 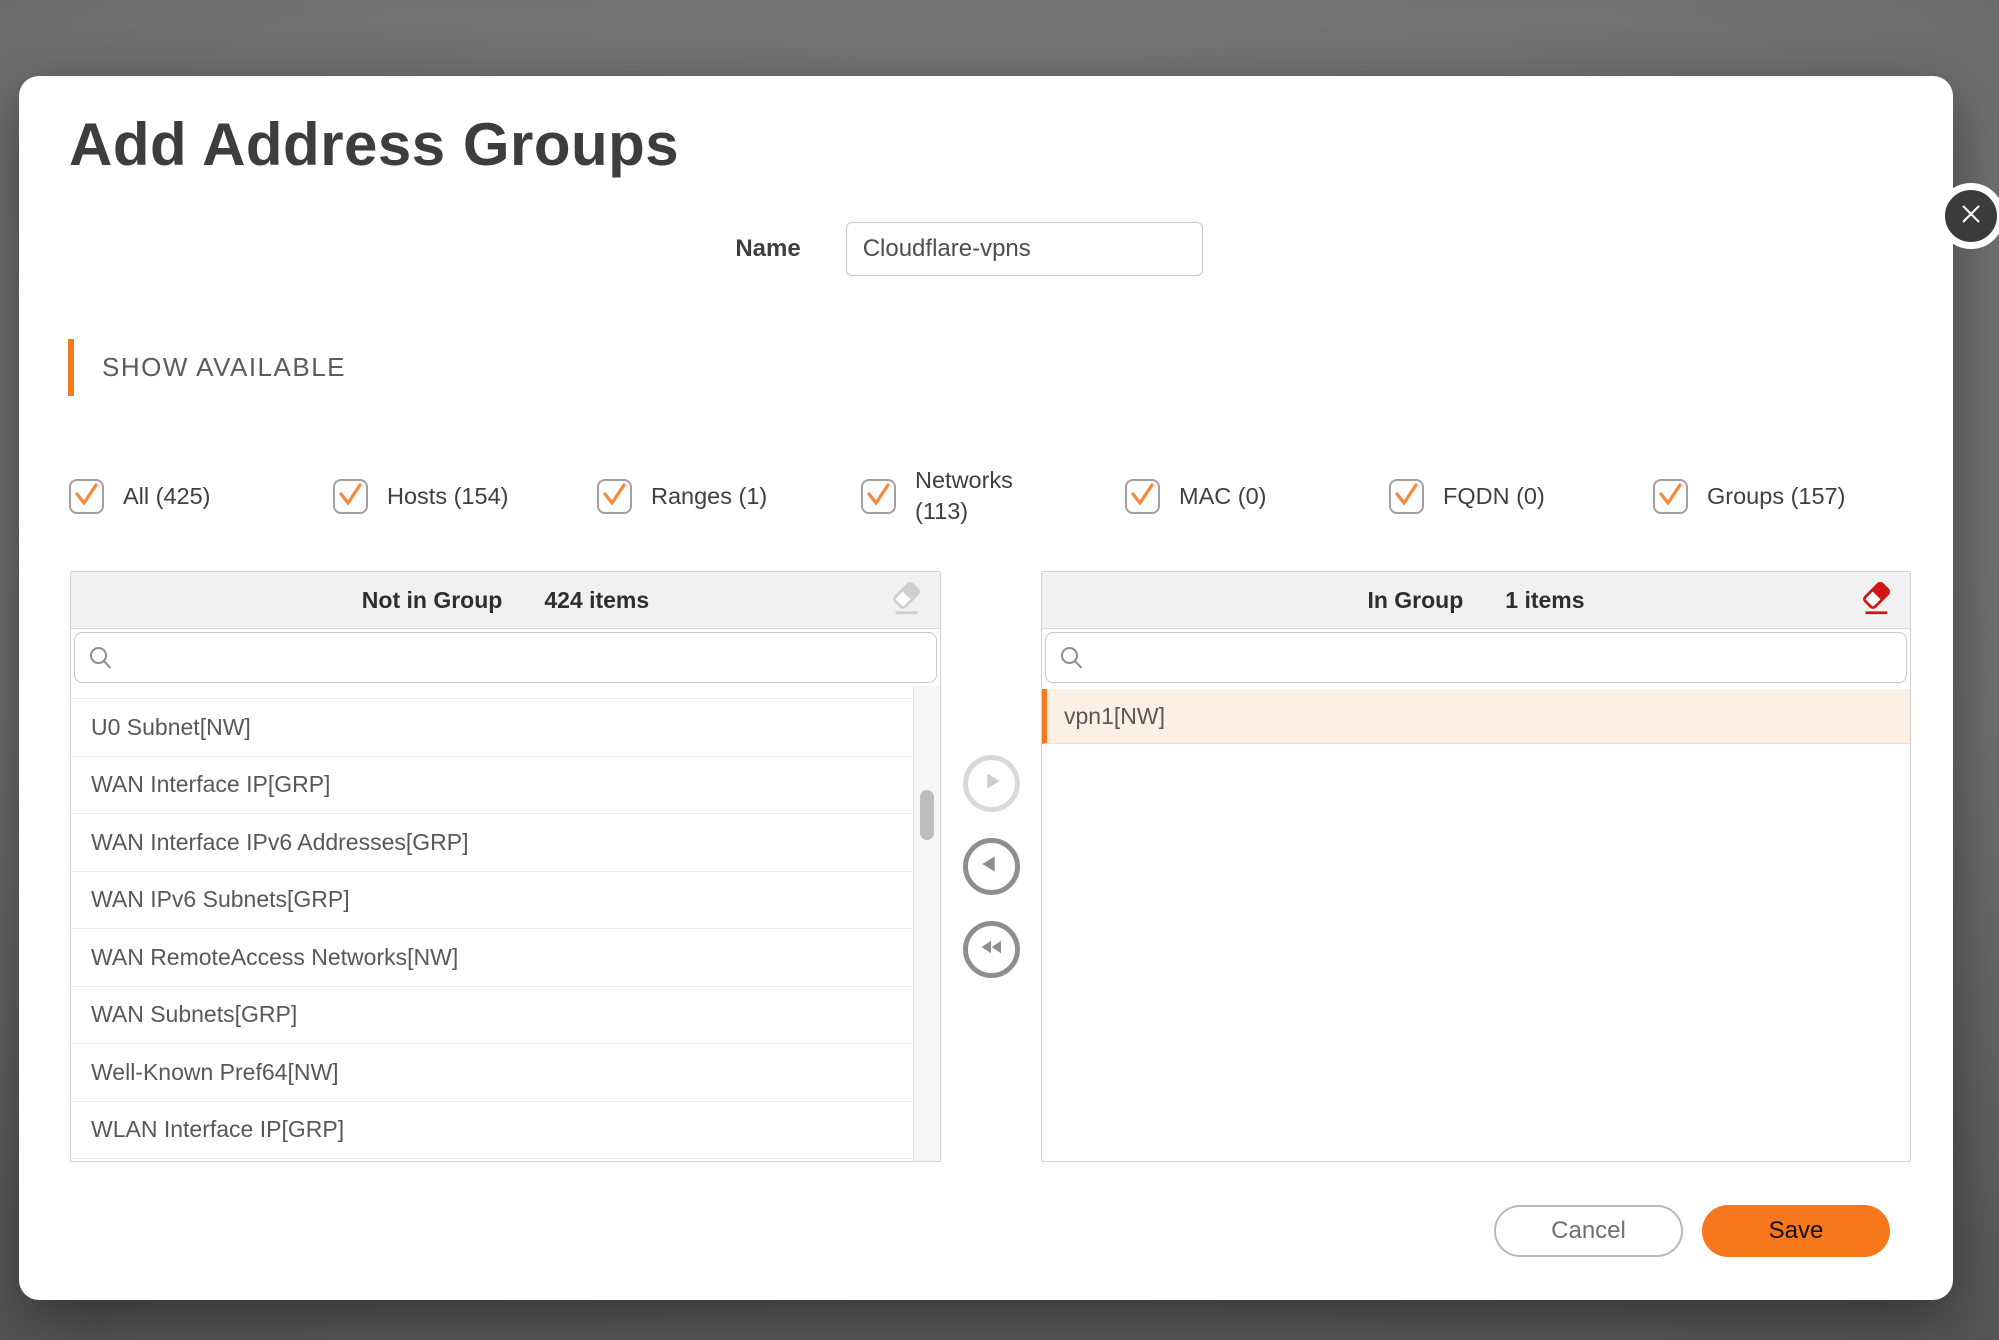 I want to click on dialog-footer: Cancel Save, so click(x=1692, y=1231).